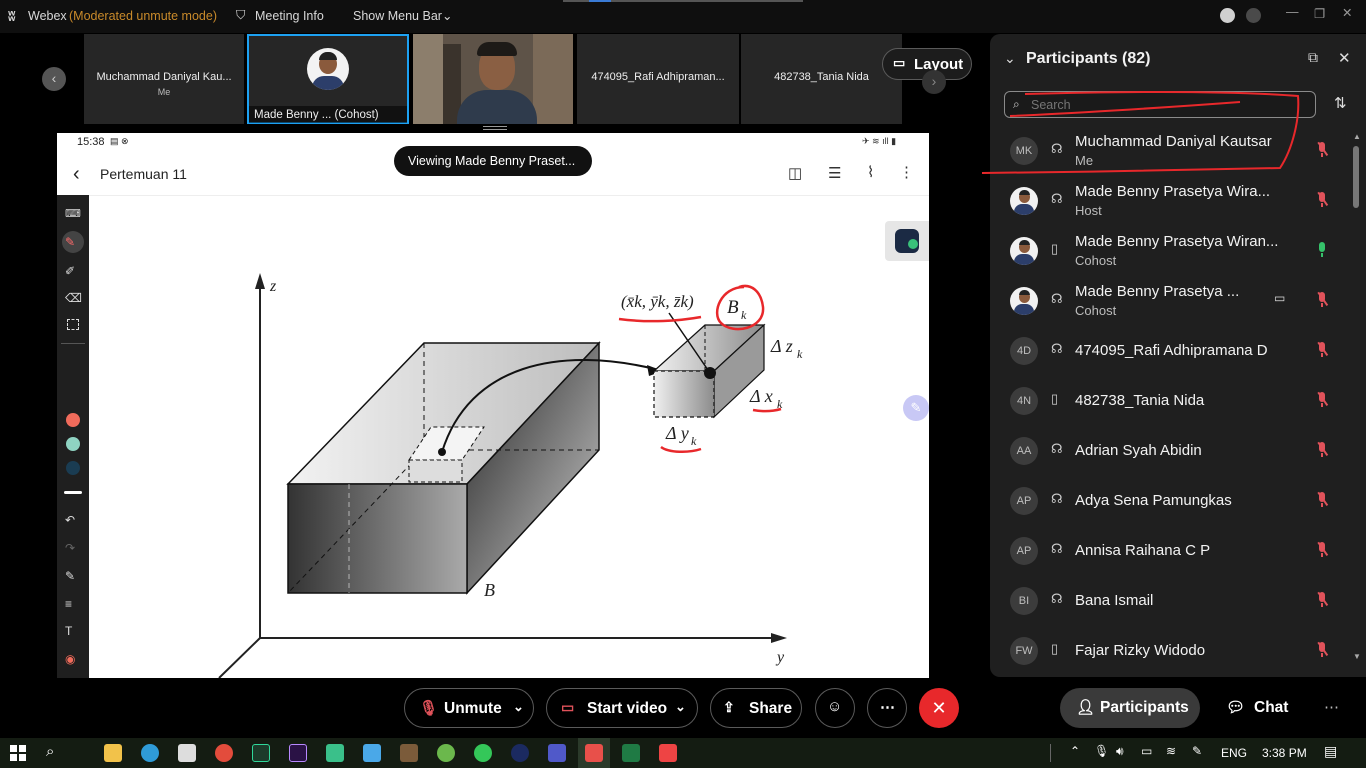  What do you see at coordinates (113, 753) in the screenshot?
I see `file-explorer-icon` at bounding box center [113, 753].